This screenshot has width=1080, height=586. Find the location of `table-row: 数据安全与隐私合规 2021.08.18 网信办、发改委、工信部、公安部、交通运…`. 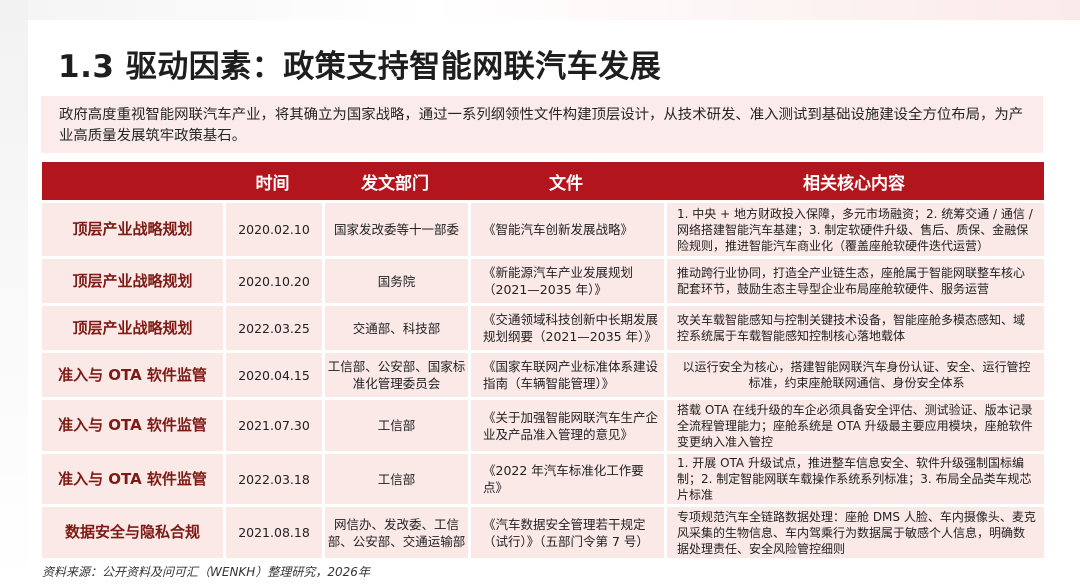

table-row: 数据安全与隐私合规 2021.08.18 网信办、发改委、工信部、公安部、交通运… is located at coordinates (543, 532).